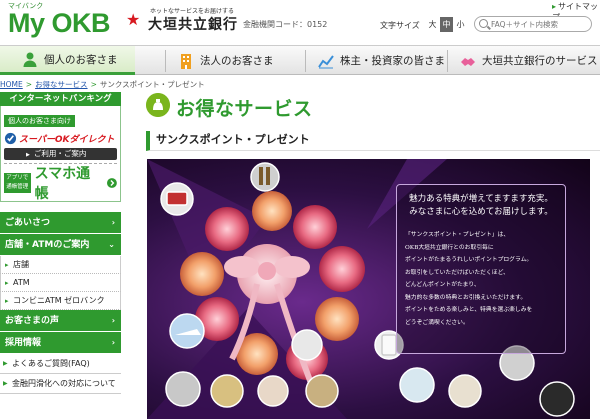 The width and height of the screenshot is (600, 419). Describe the element at coordinates (457, 272) in the screenshot. I see `promo-line: お取引をしていただけばいただくほど、` at that location.